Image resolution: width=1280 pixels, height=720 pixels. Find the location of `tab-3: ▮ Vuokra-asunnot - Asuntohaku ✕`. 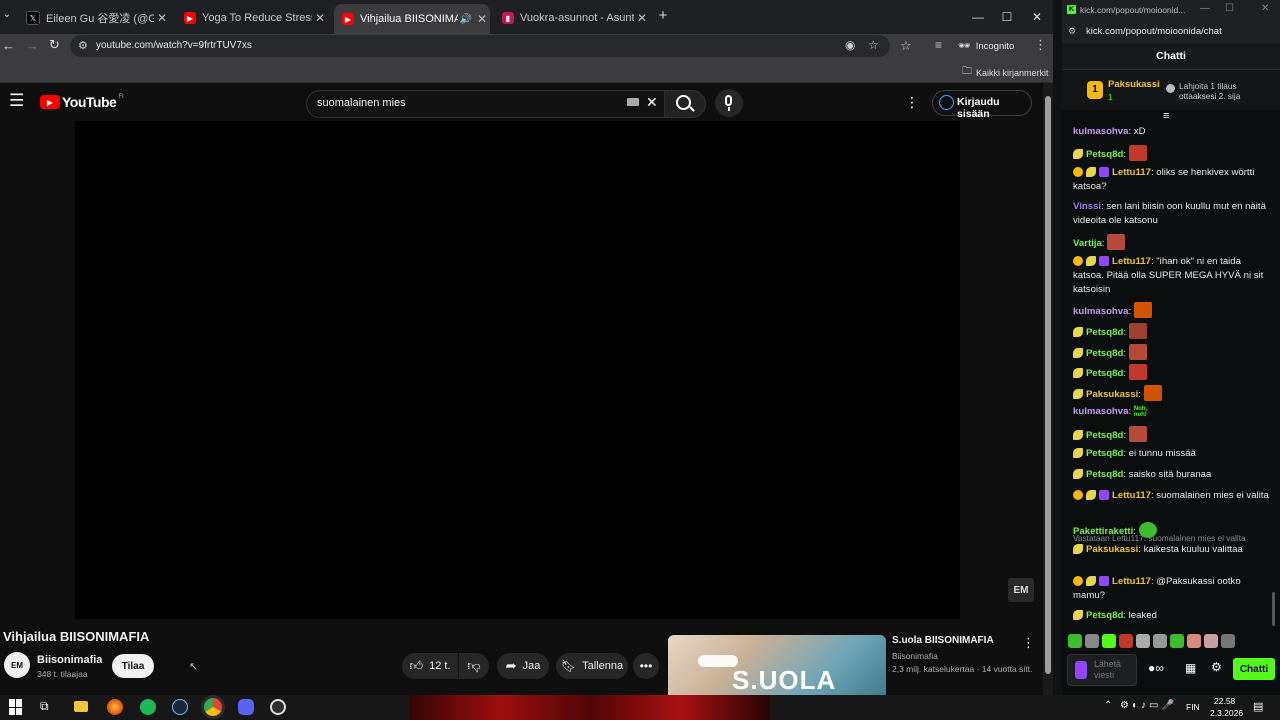

tab-3: ▮ Vuokra-asunnot - Asuntohaku ✕ is located at coordinates (572, 18).